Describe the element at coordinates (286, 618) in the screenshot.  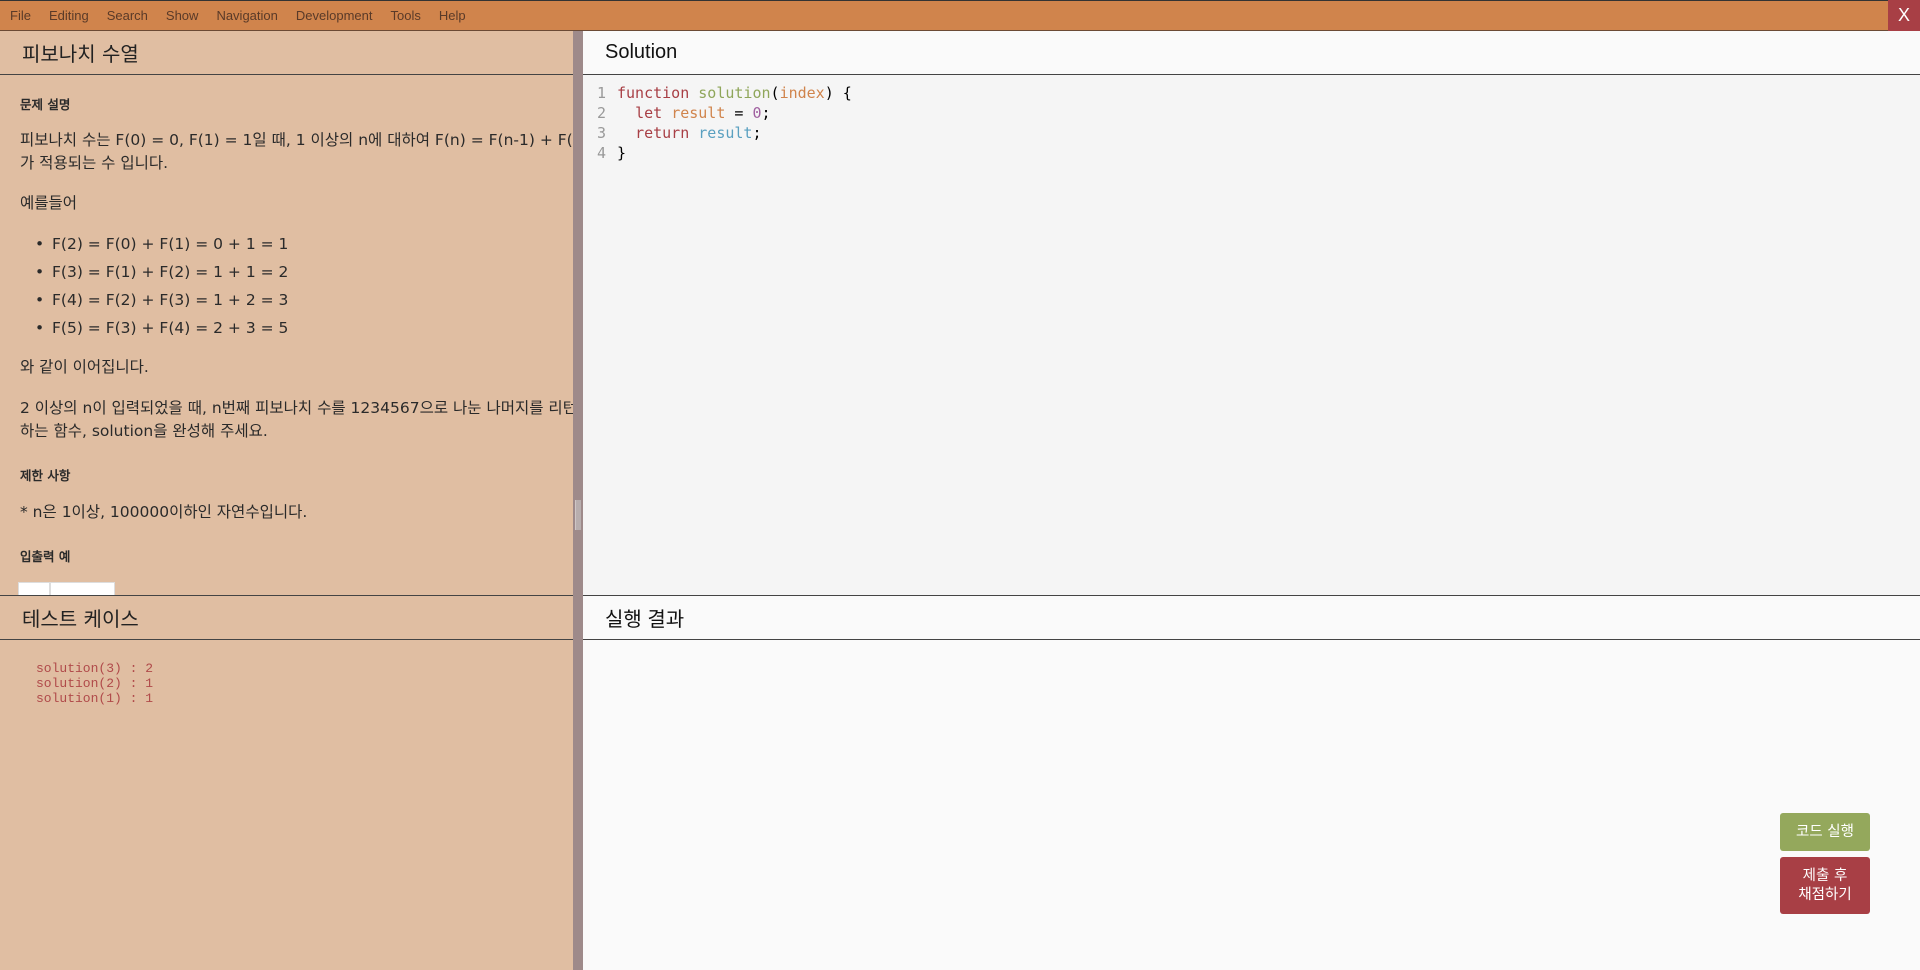
I see `test-case-title: 테스트 케이스` at that location.